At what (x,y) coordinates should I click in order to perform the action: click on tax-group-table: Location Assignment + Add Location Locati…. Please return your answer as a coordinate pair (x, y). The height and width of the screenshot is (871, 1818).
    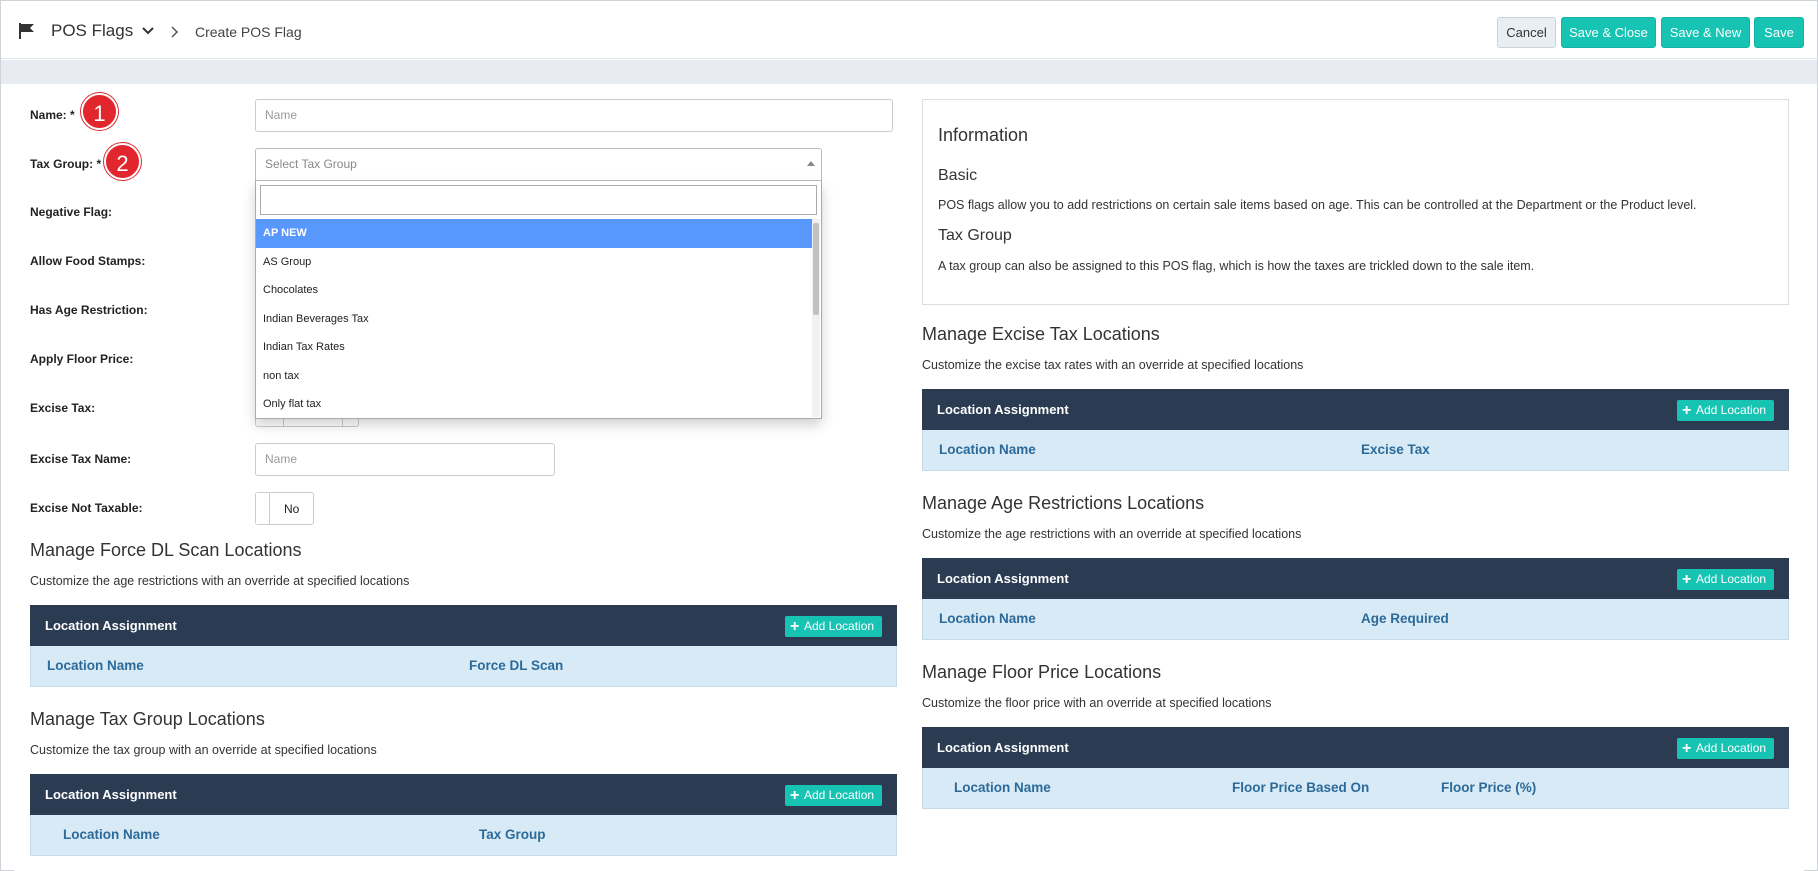
    Looking at the image, I should click on (463, 815).